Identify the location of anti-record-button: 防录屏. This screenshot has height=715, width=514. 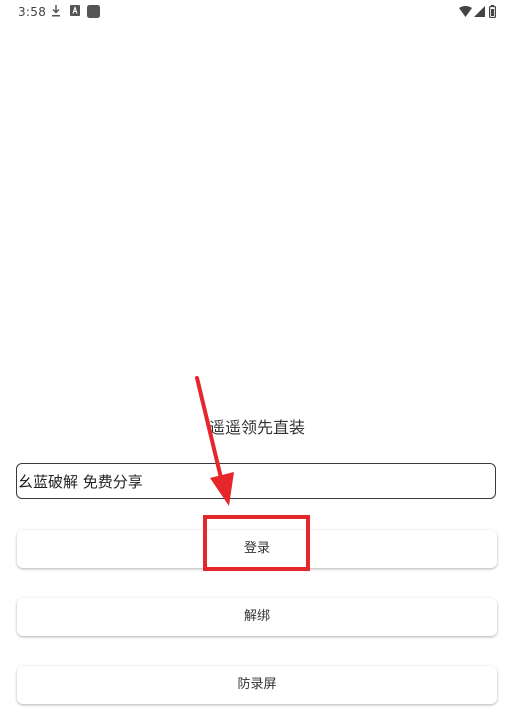
(257, 685).